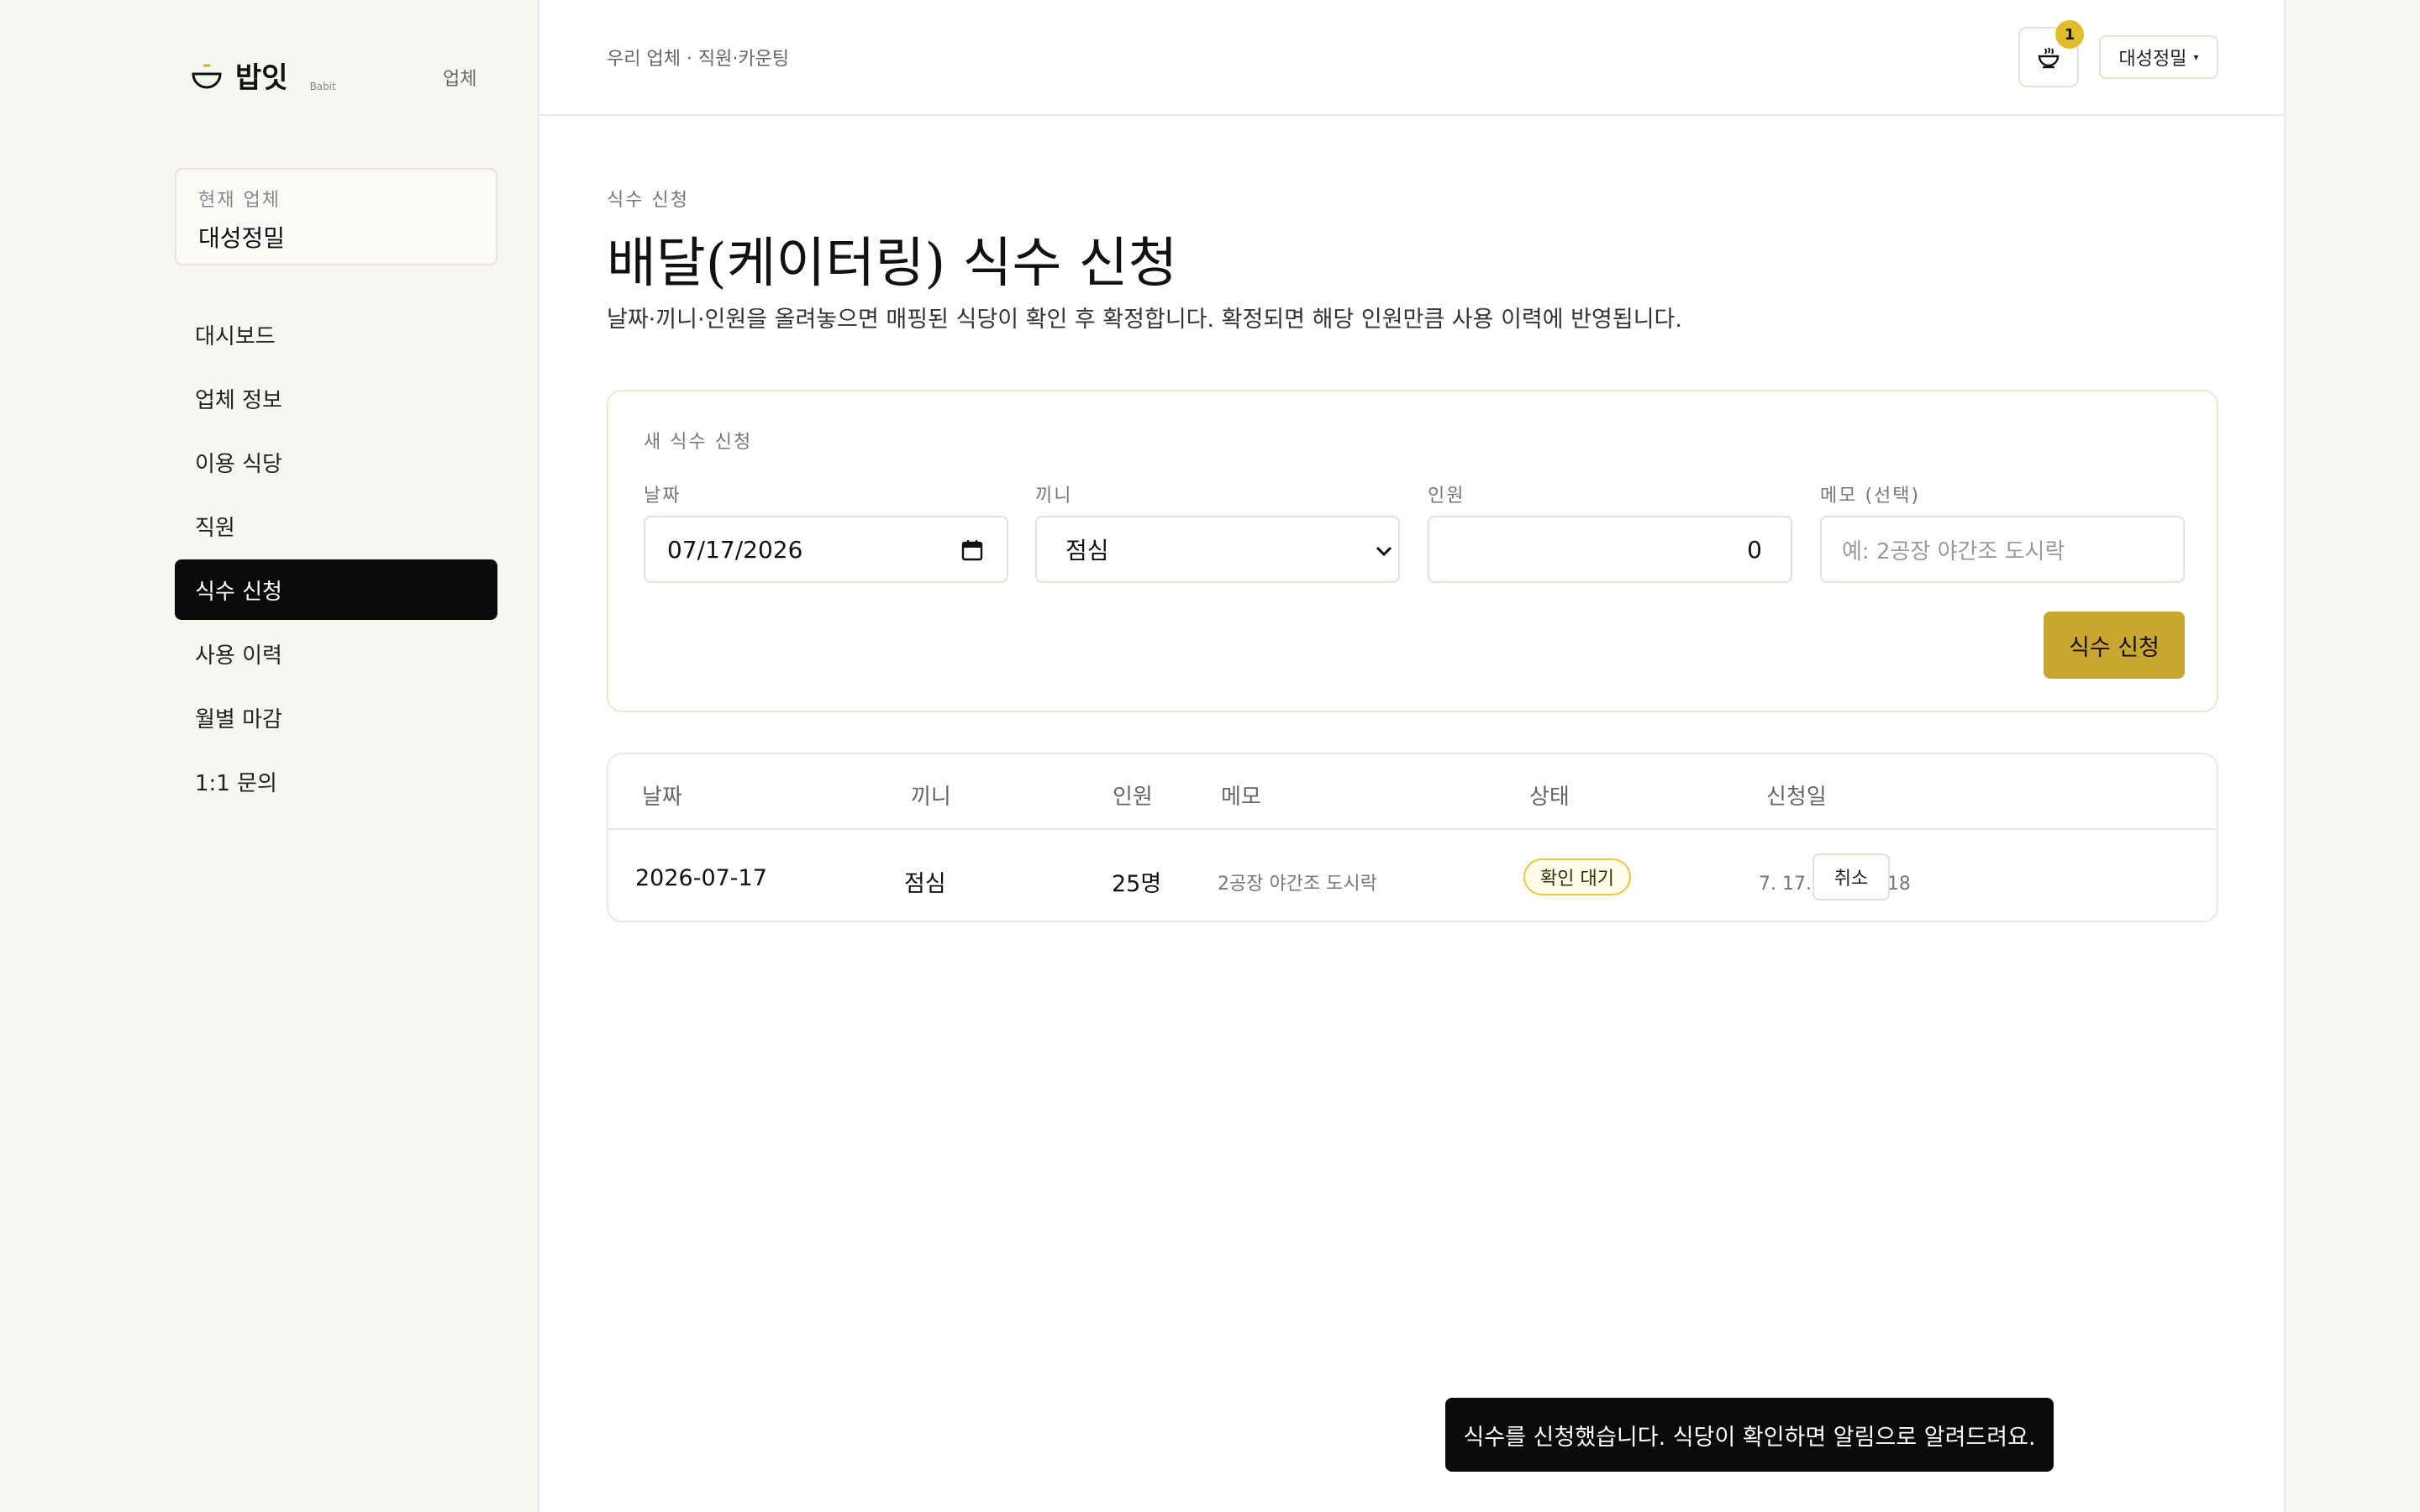 The image size is (2420, 1512). Describe the element at coordinates (698, 442) in the screenshot. I see `form-title: 새 식수 신청` at that location.